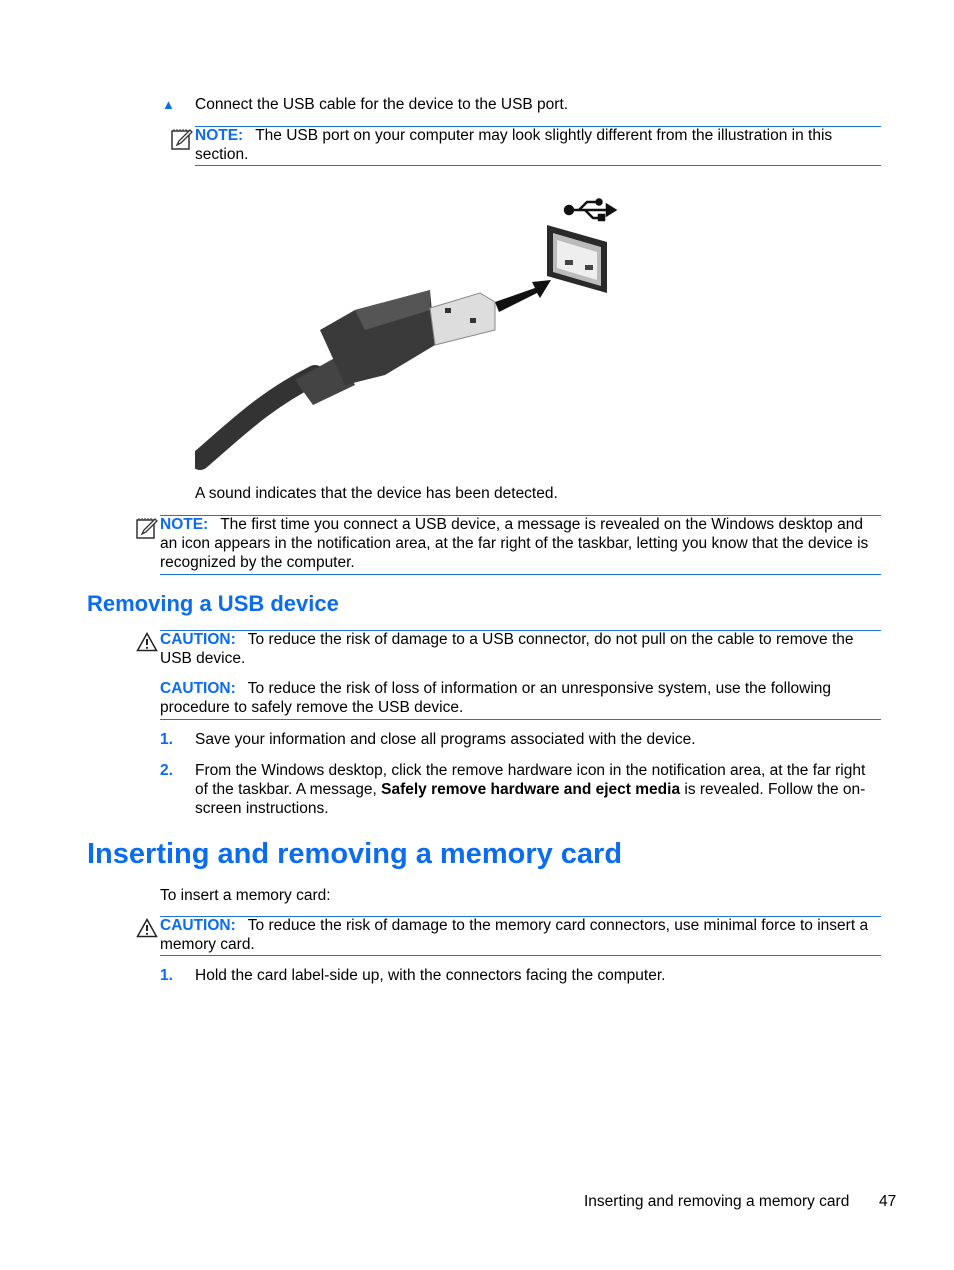 The width and height of the screenshot is (954, 1270). Describe the element at coordinates (538, 165) in the screenshot. I see `note1-bottom-rule` at that location.